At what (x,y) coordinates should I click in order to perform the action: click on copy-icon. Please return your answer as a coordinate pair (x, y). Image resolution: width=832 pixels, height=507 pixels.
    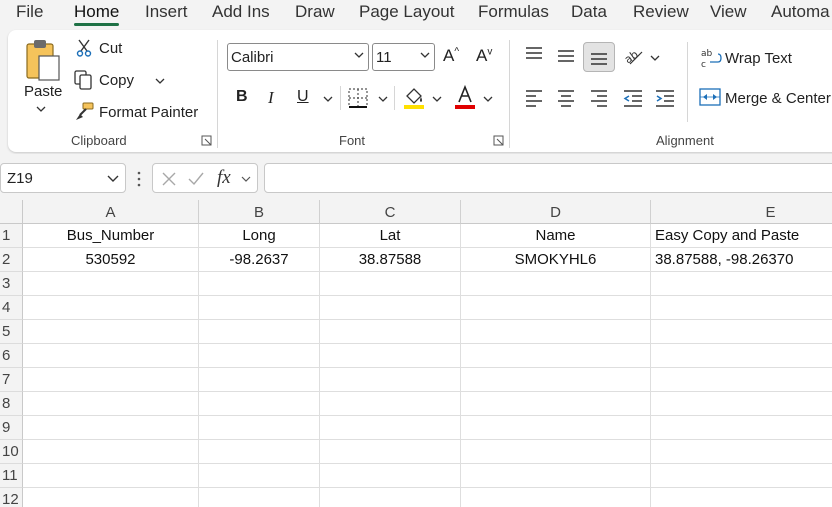
    Looking at the image, I should click on (83, 80).